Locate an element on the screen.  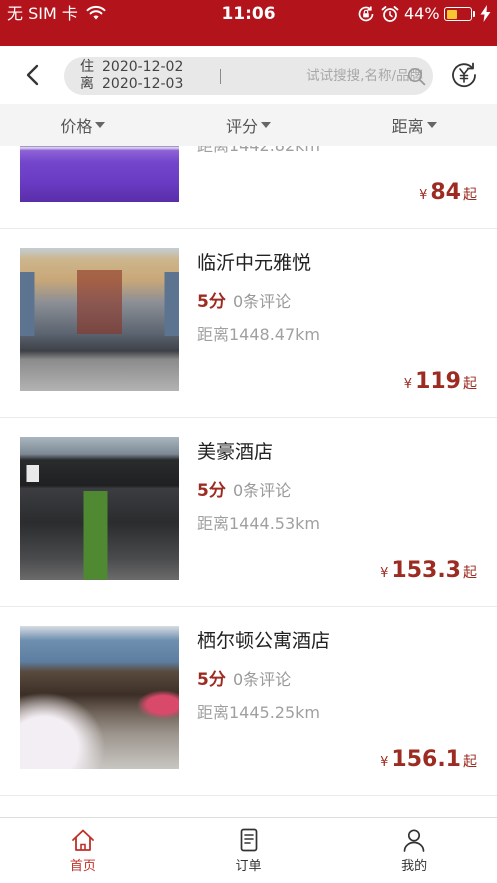
bottom-tab-bar: 首页 订单 我的 is located at coordinates (248, 850).